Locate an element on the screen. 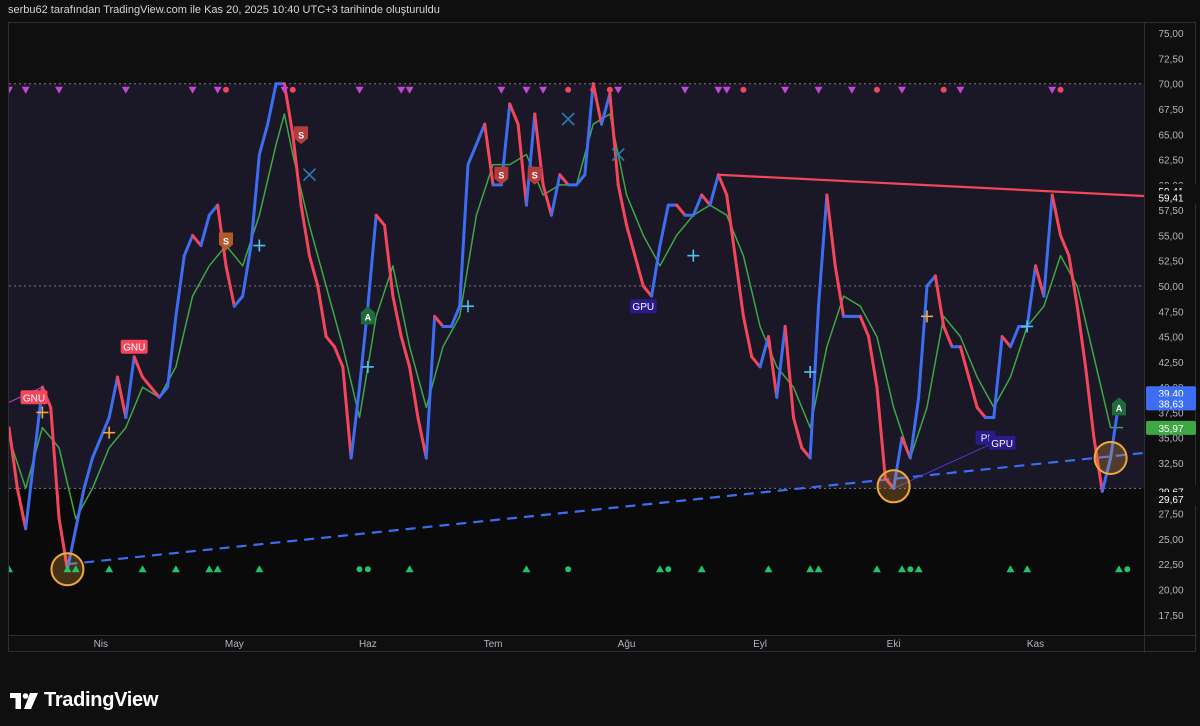 The image size is (1200, 726). x-month-label: Eyl is located at coordinates (760, 644).